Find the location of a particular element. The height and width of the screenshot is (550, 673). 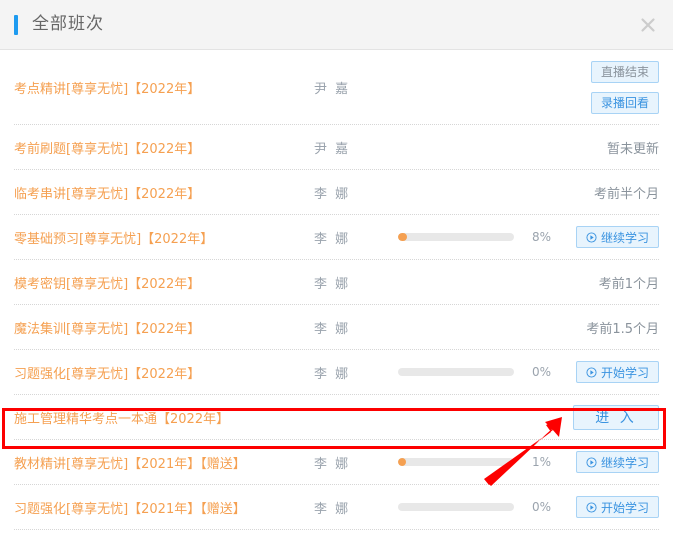

dialog-header: 全部班次 is located at coordinates (336, 25).